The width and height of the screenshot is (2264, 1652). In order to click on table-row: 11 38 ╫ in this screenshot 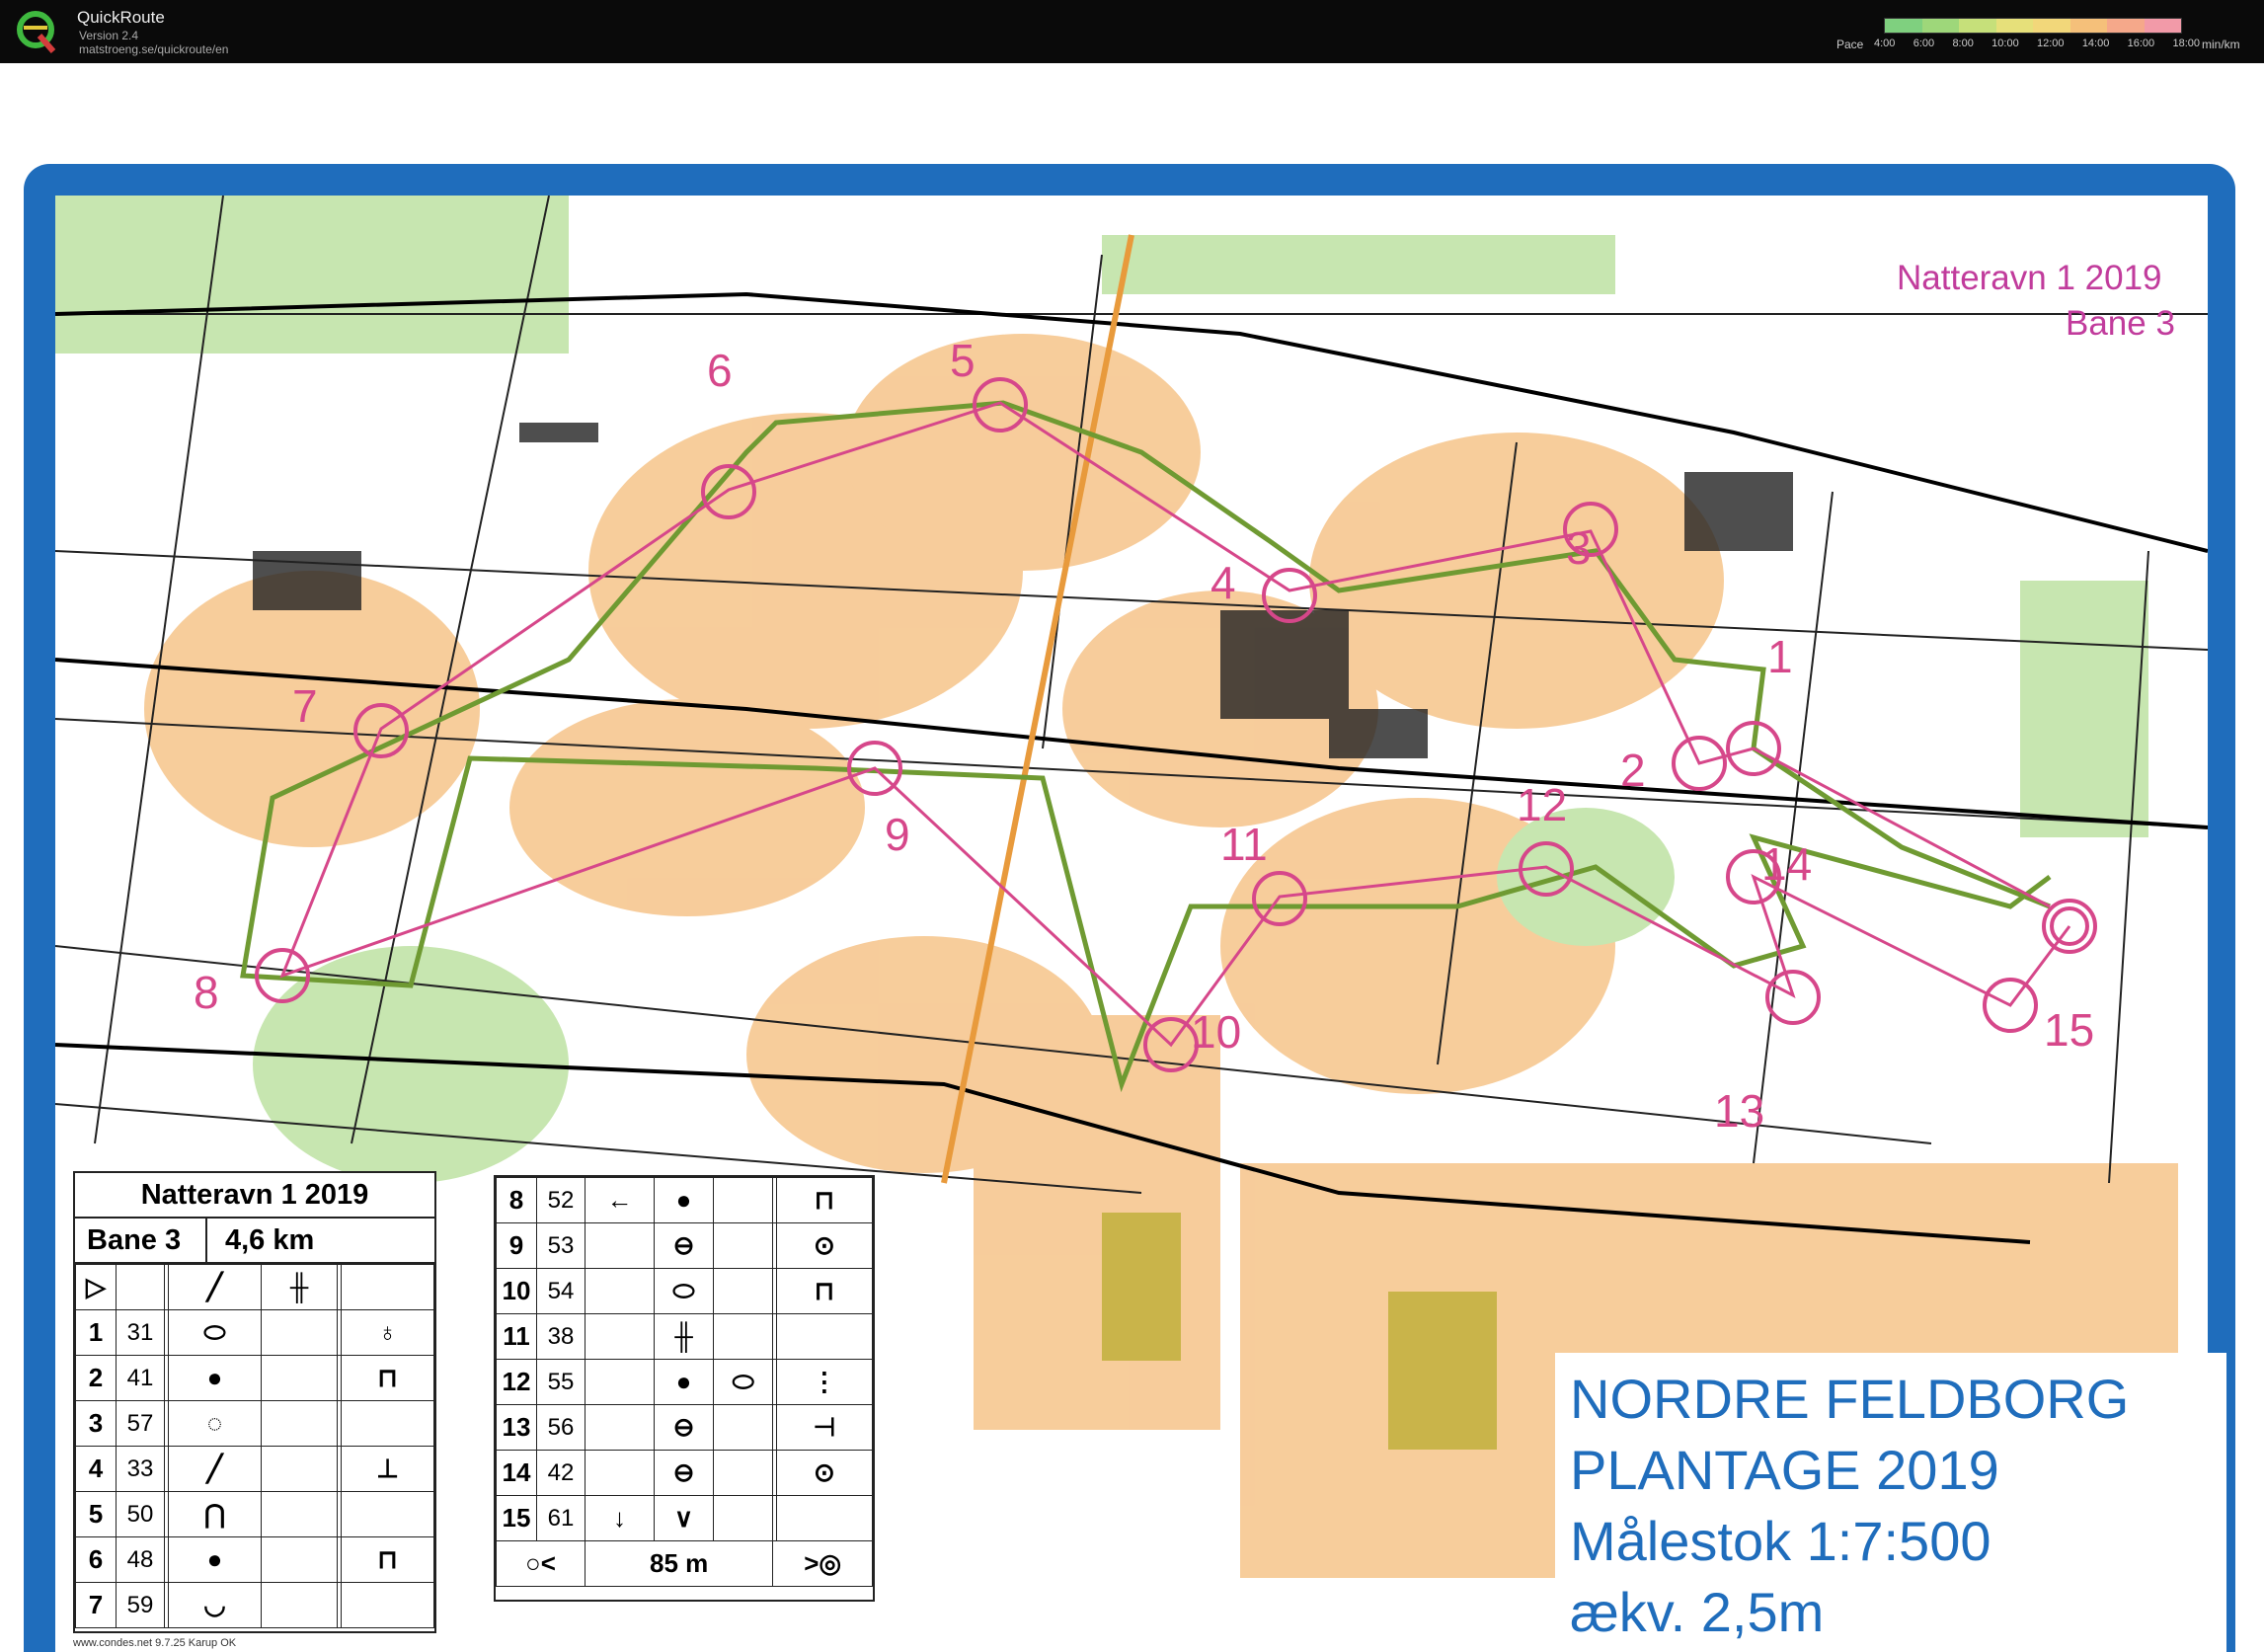, I will do `click(685, 1336)`.